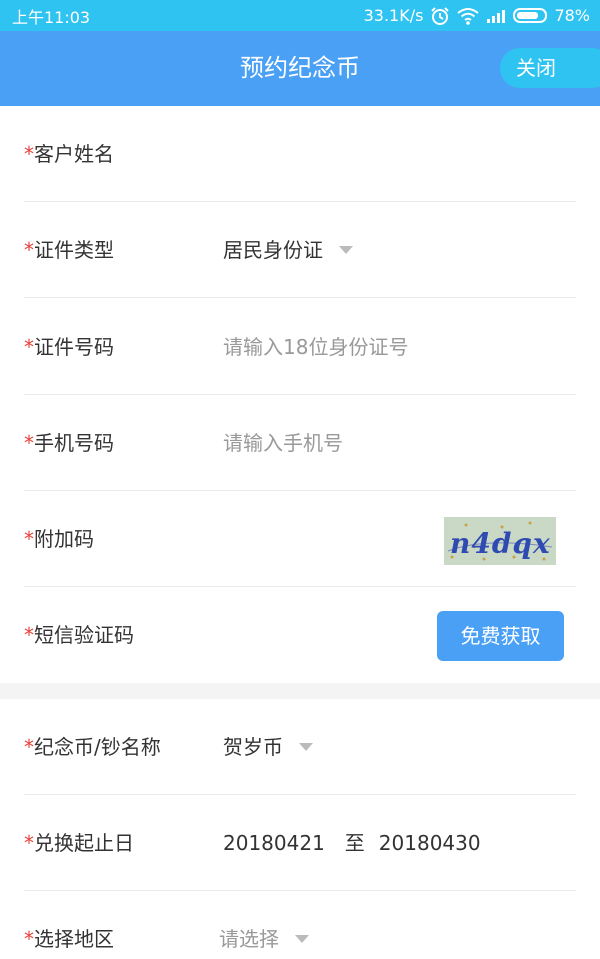 The image size is (600, 959). I want to click on sms-code-row: *短信验证码 免费获取, so click(300, 635).